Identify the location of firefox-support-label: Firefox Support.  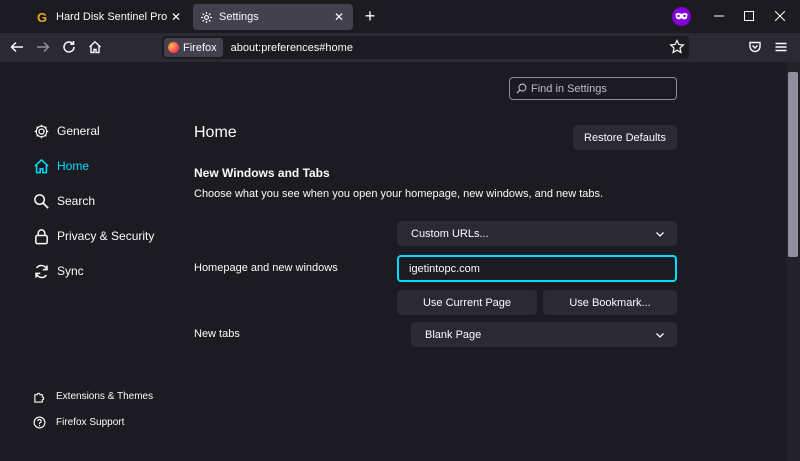
(90, 422).